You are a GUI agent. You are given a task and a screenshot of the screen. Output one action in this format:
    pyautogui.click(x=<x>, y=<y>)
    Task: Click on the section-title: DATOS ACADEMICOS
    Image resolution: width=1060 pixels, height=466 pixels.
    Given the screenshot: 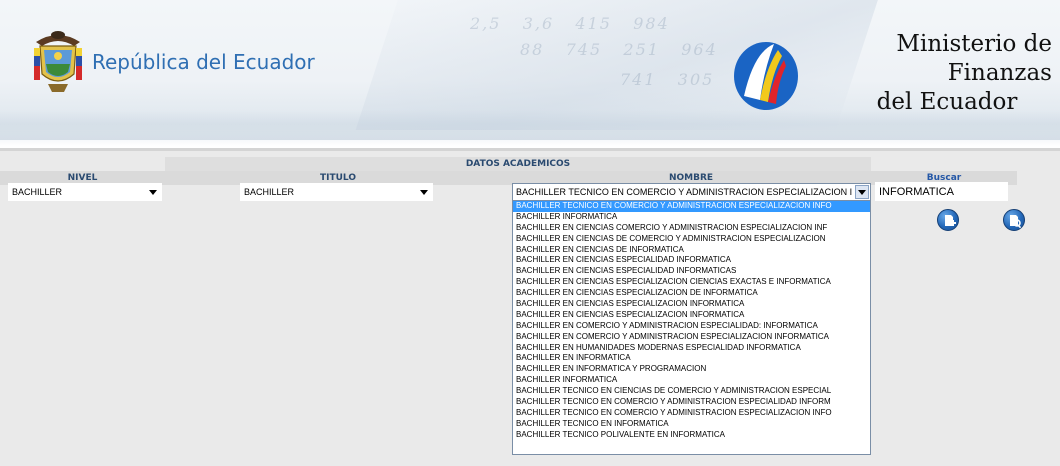 What is the action you would take?
    pyautogui.click(x=518, y=164)
    